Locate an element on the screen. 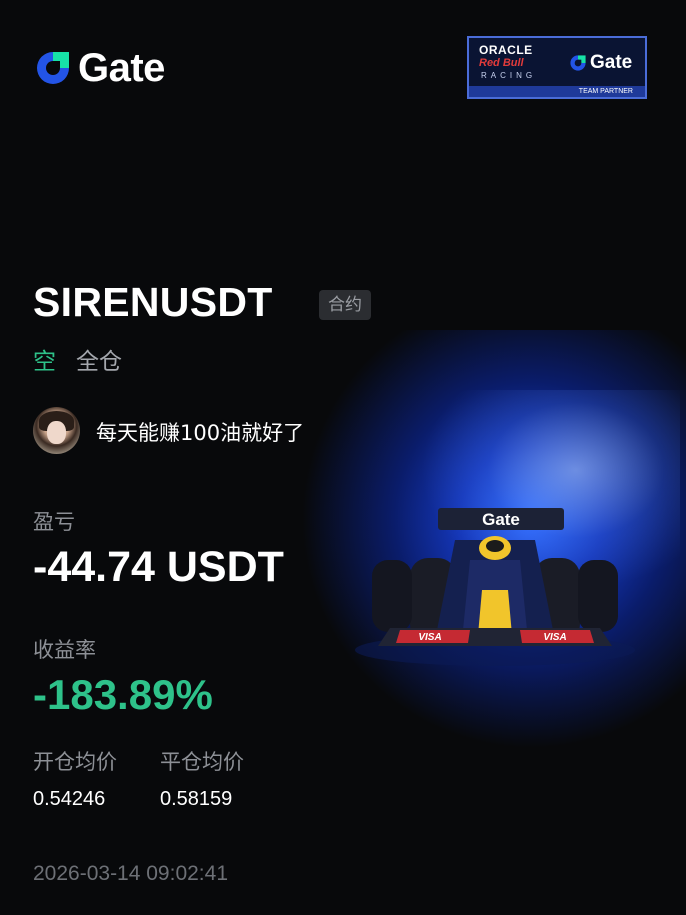 The height and width of the screenshot is (915, 686). roi-label: 收益率 is located at coordinates (64, 650).